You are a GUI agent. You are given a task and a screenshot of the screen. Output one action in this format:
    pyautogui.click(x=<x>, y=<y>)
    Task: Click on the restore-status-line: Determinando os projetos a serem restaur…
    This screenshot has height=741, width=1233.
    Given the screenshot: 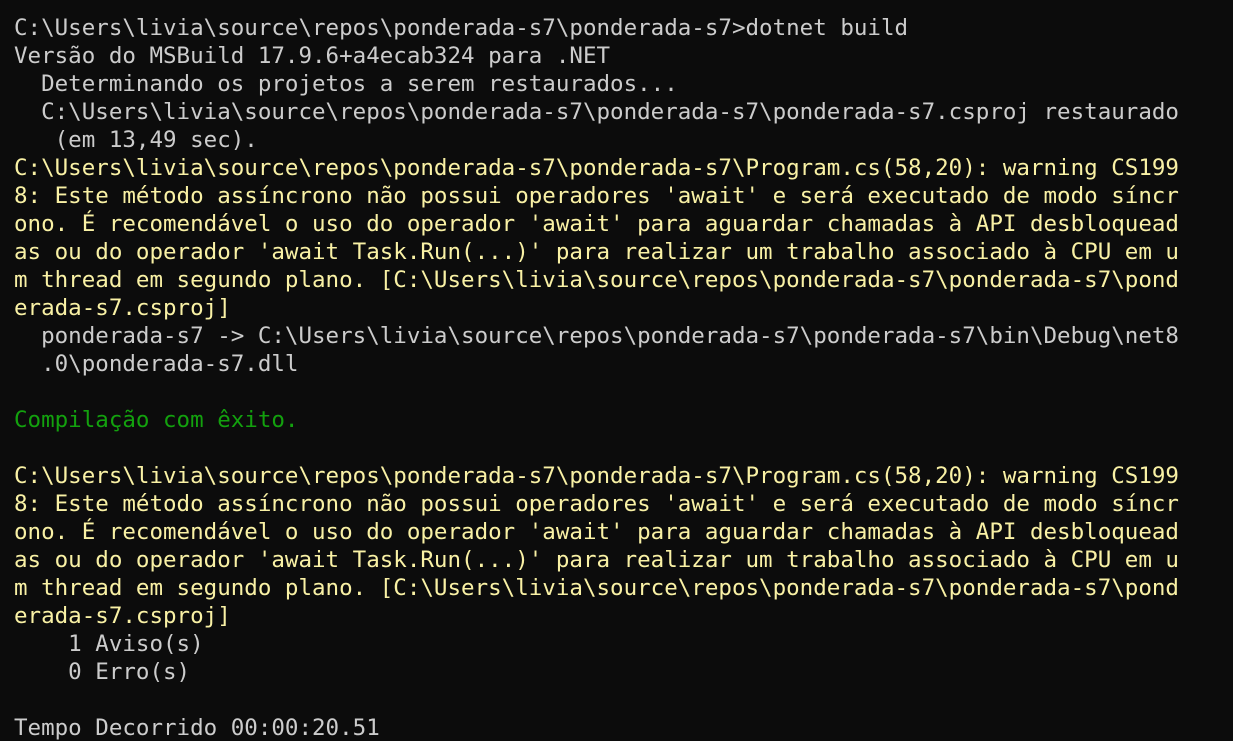 What is the action you would take?
    pyautogui.click(x=346, y=84)
    